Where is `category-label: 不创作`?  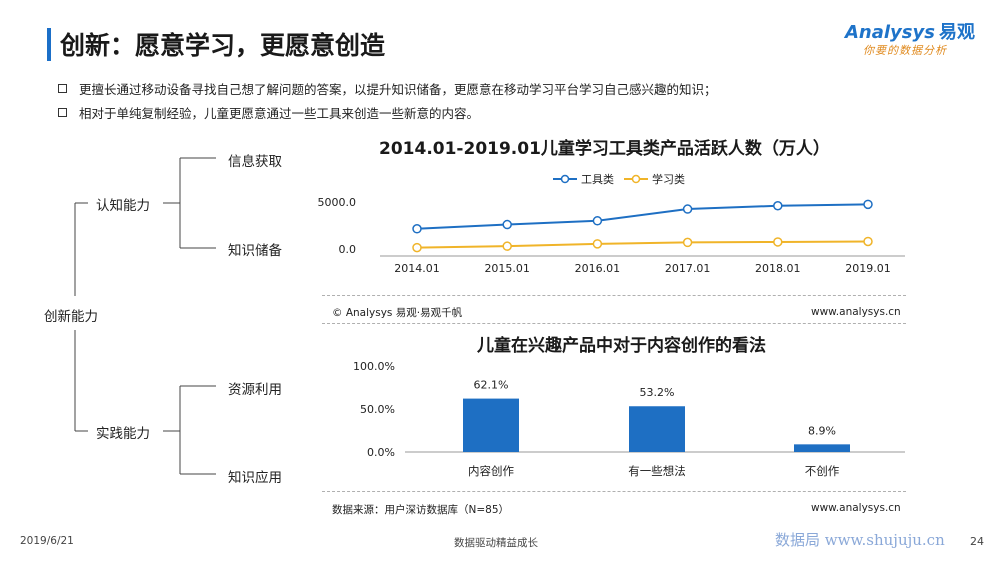 category-label: 不创作 is located at coordinates (822, 471).